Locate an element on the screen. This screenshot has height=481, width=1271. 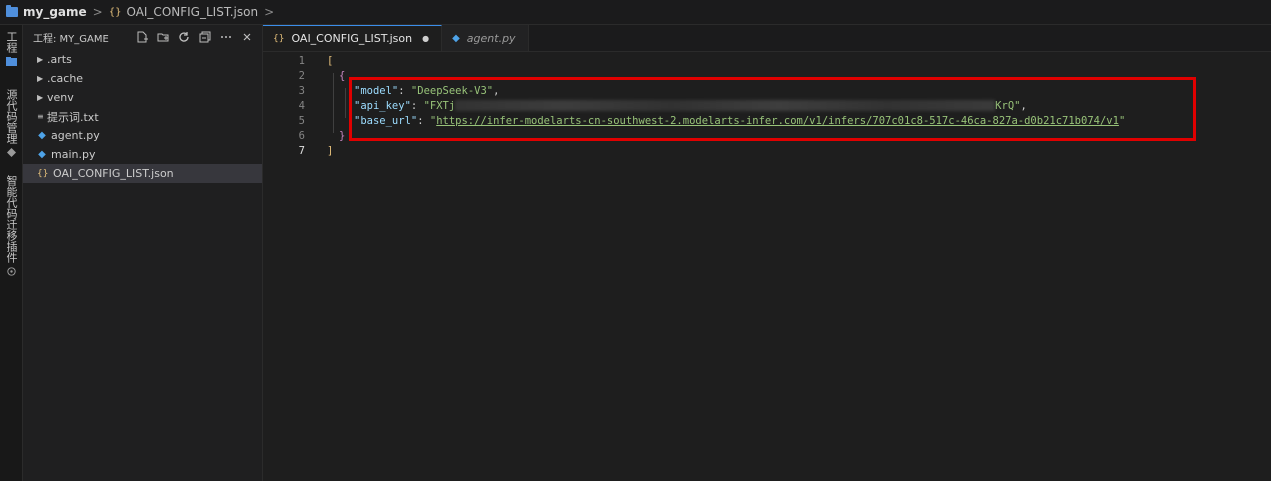
activity-bar: 工程 源代码管理 智能代码迁移插件 is located at coordinates (11, 253).